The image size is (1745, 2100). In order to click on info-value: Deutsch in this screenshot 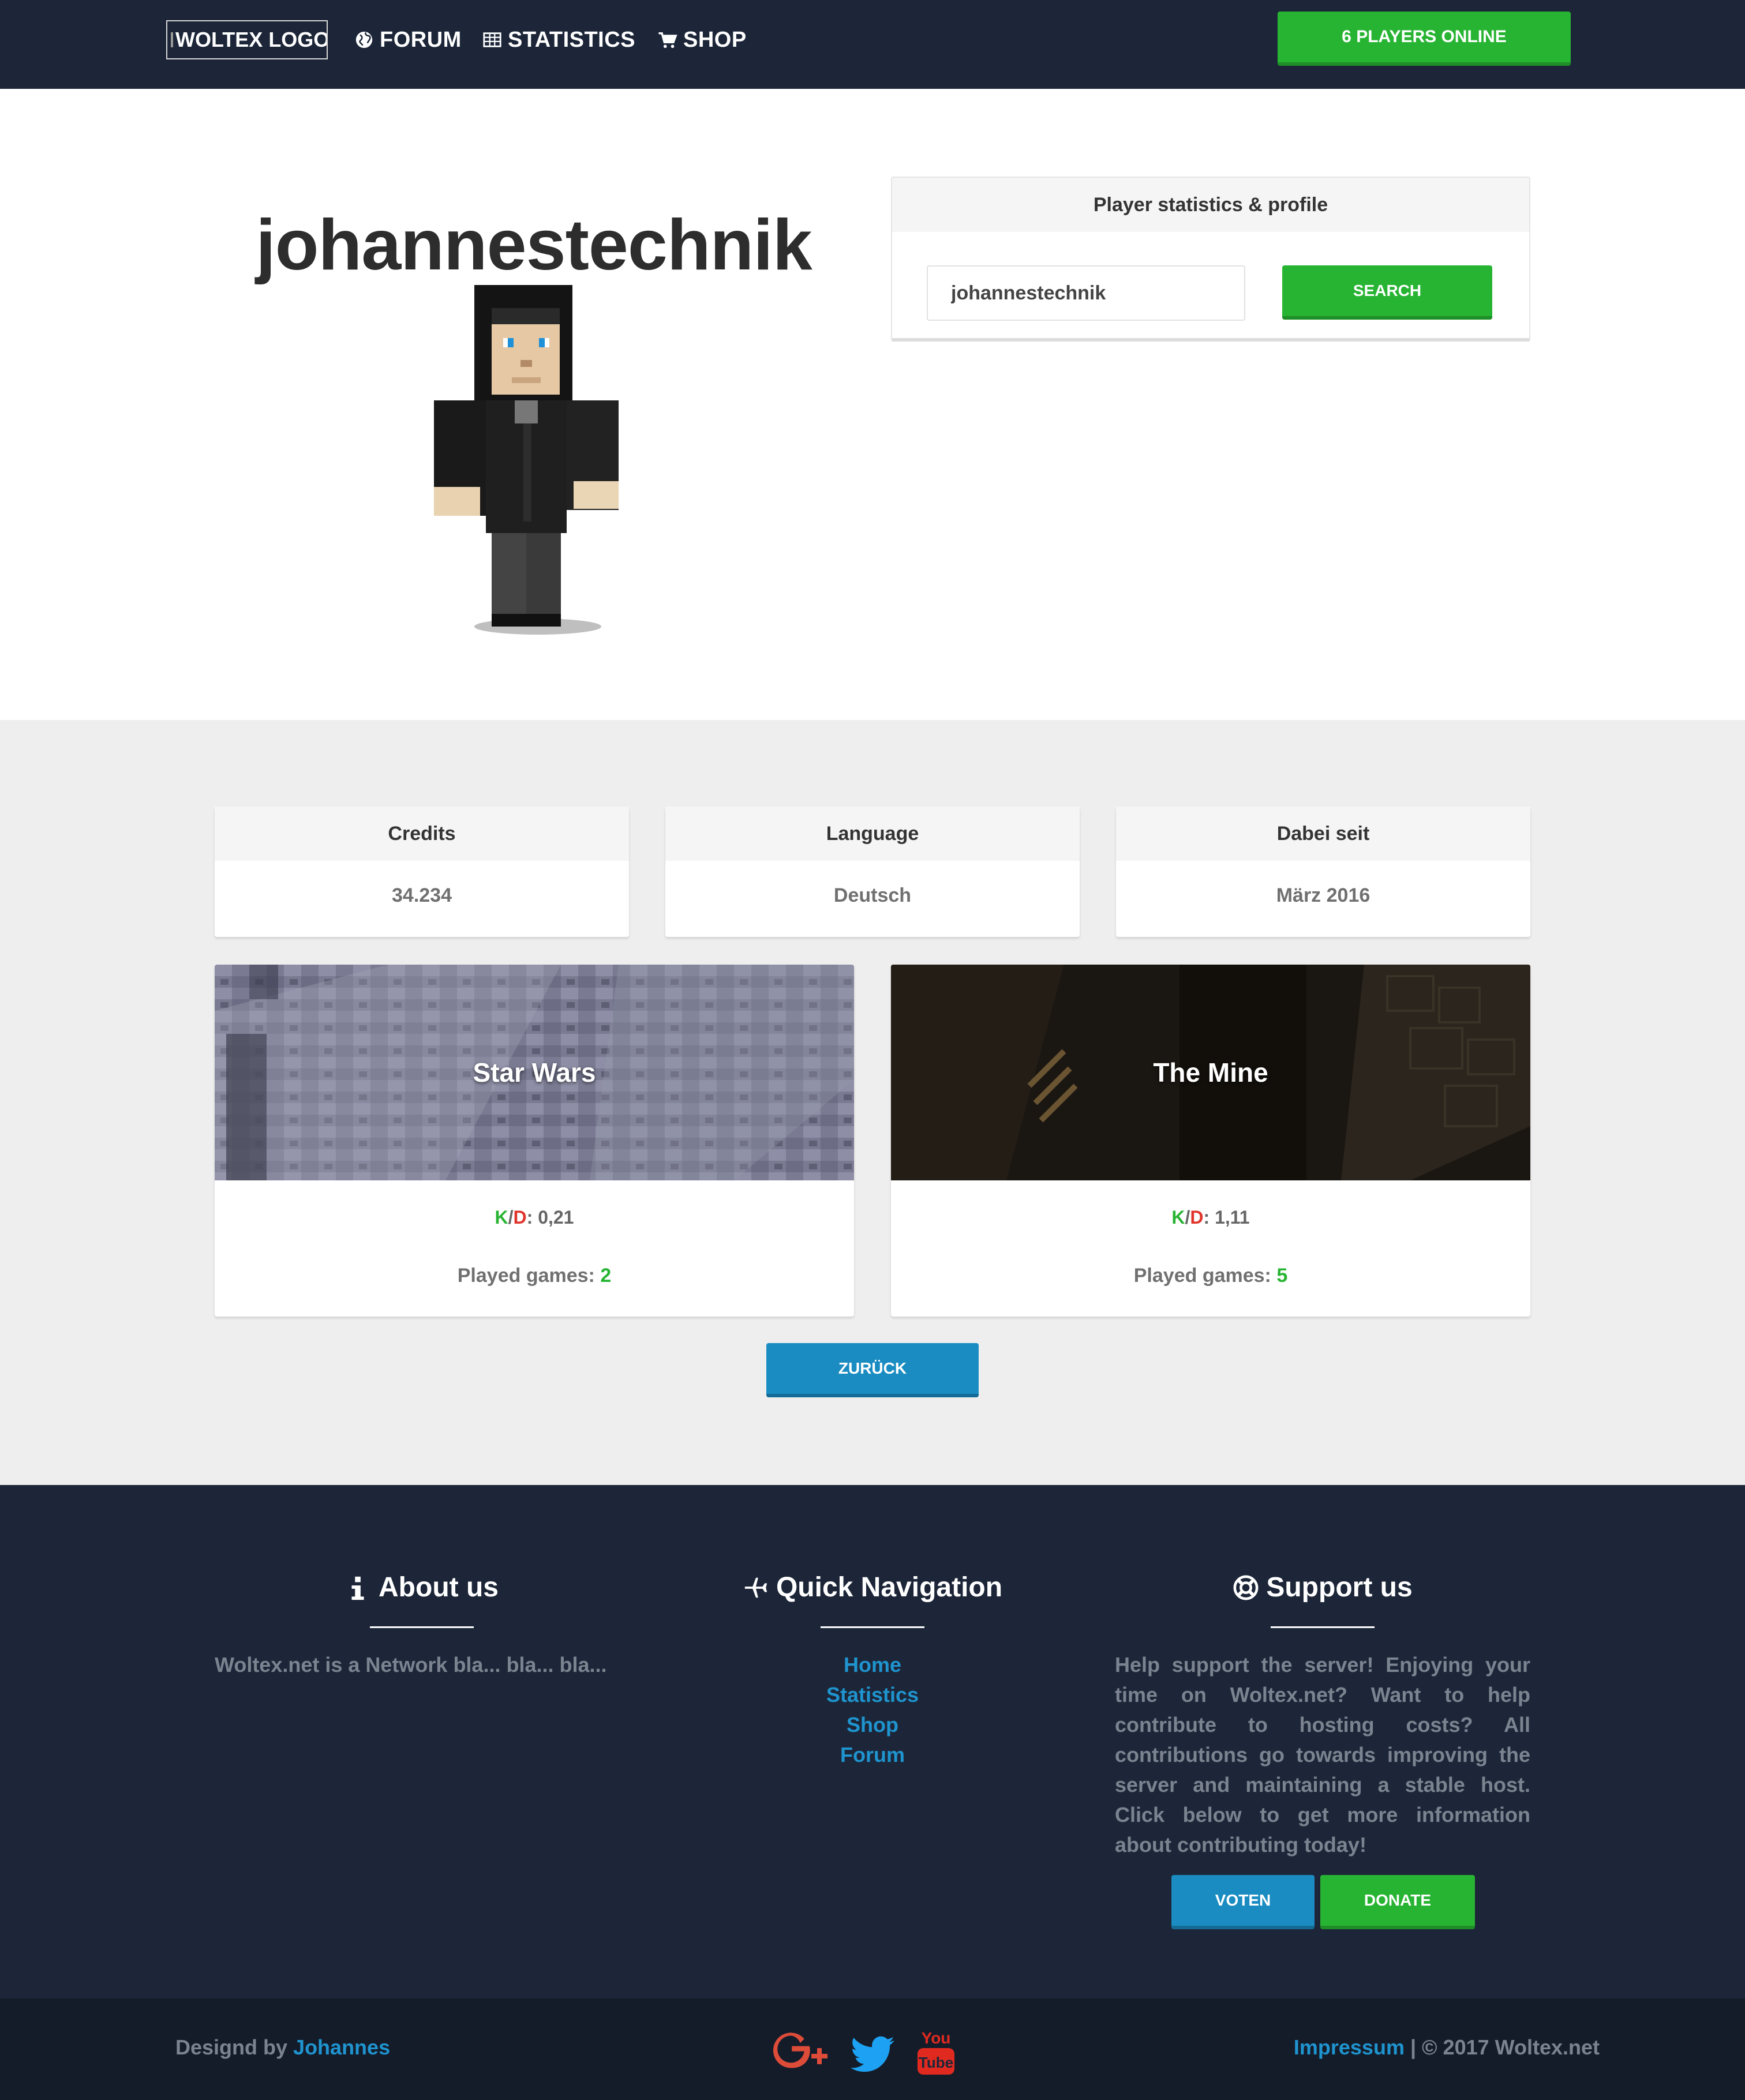, I will do `click(872, 895)`.